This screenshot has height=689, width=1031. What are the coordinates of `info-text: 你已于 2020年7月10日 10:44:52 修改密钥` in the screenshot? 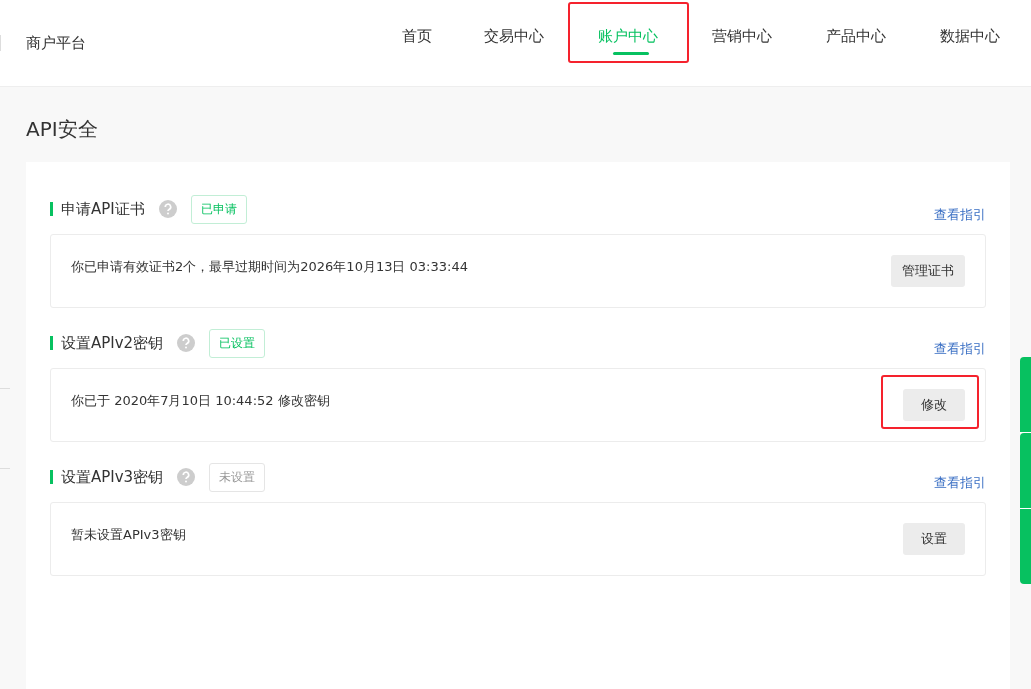 It's located at (201, 401).